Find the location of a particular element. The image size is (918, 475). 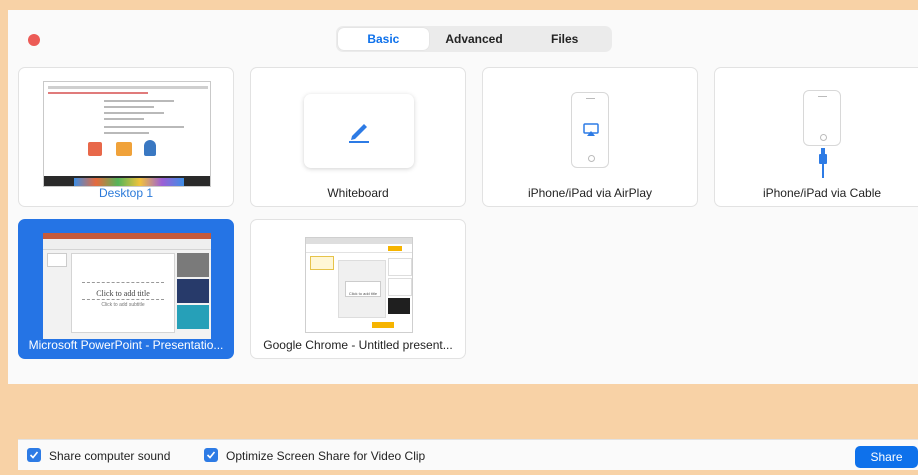

tab-basic: Basic is located at coordinates (383, 39).